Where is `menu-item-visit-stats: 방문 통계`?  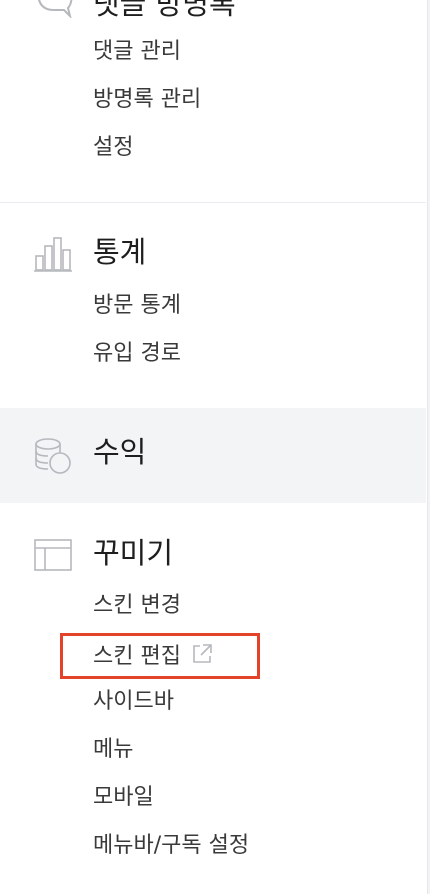 menu-item-visit-stats: 방문 통계 is located at coordinates (137, 306).